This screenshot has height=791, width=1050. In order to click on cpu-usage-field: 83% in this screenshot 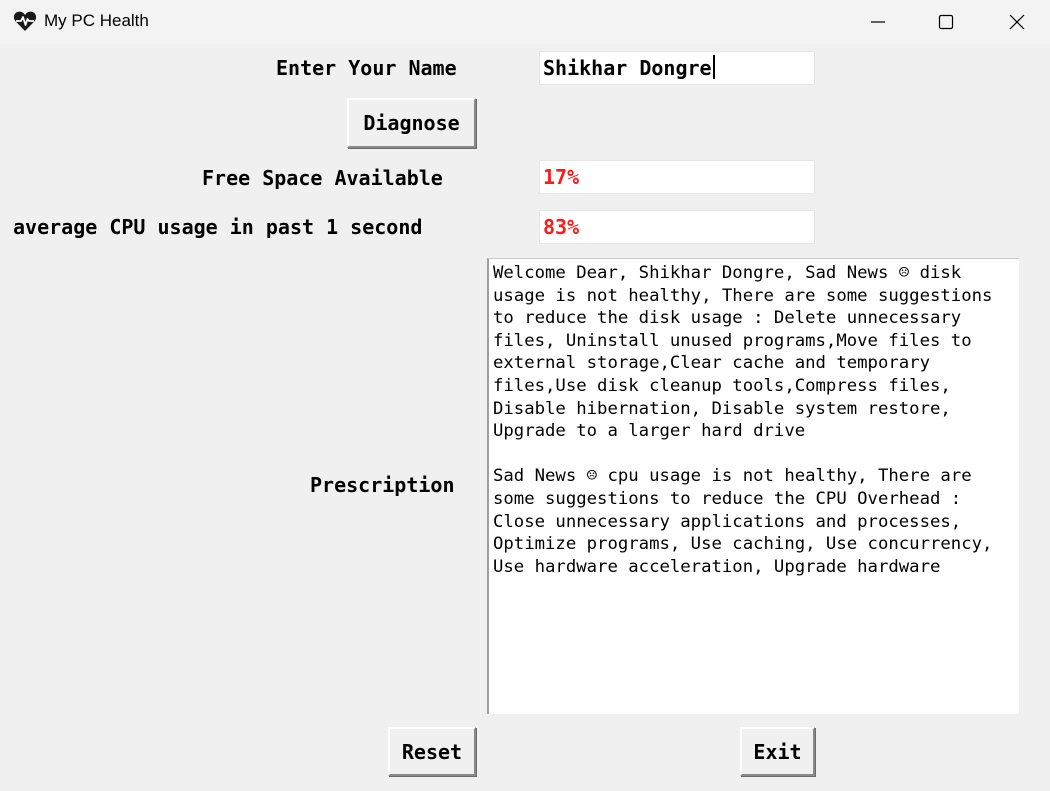, I will do `click(677, 227)`.